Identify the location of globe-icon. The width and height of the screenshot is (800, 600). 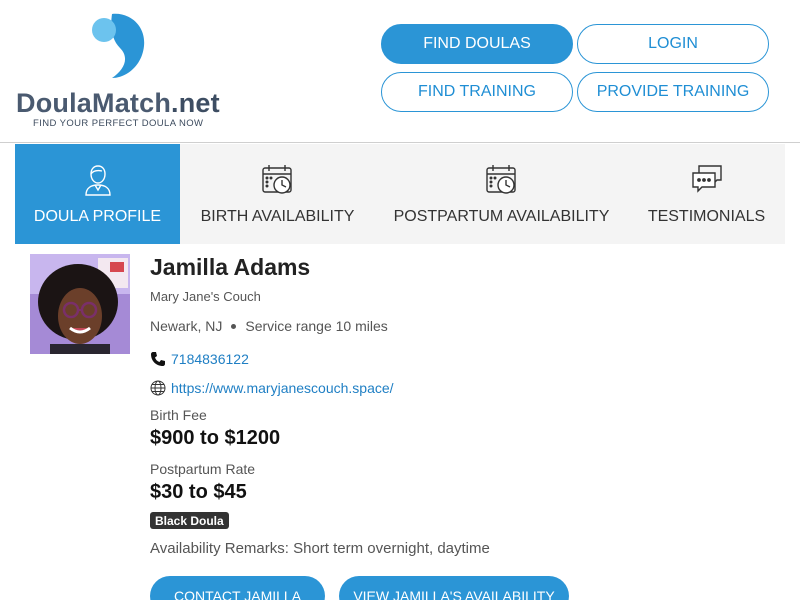
(158, 388).